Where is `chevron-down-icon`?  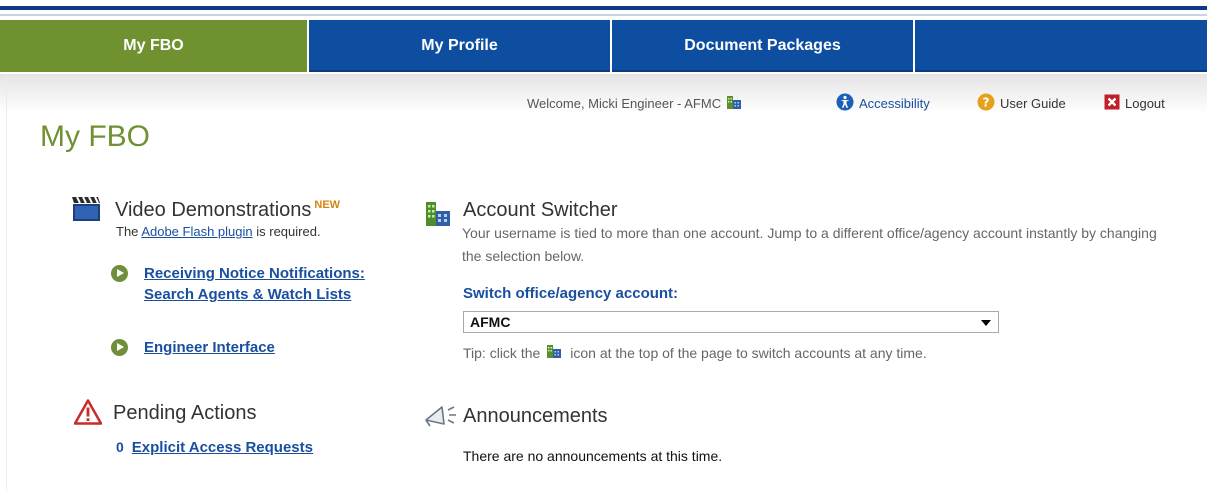 chevron-down-icon is located at coordinates (986, 323).